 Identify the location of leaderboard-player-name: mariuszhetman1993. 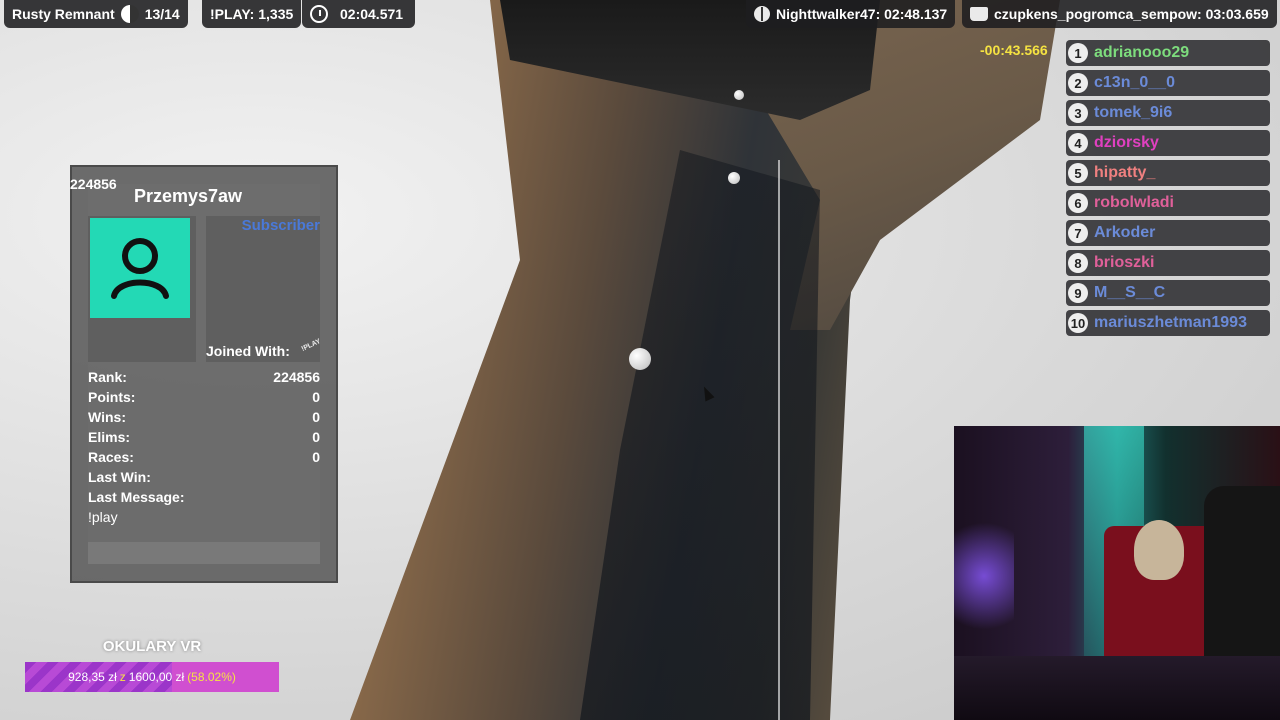
(1170, 322).